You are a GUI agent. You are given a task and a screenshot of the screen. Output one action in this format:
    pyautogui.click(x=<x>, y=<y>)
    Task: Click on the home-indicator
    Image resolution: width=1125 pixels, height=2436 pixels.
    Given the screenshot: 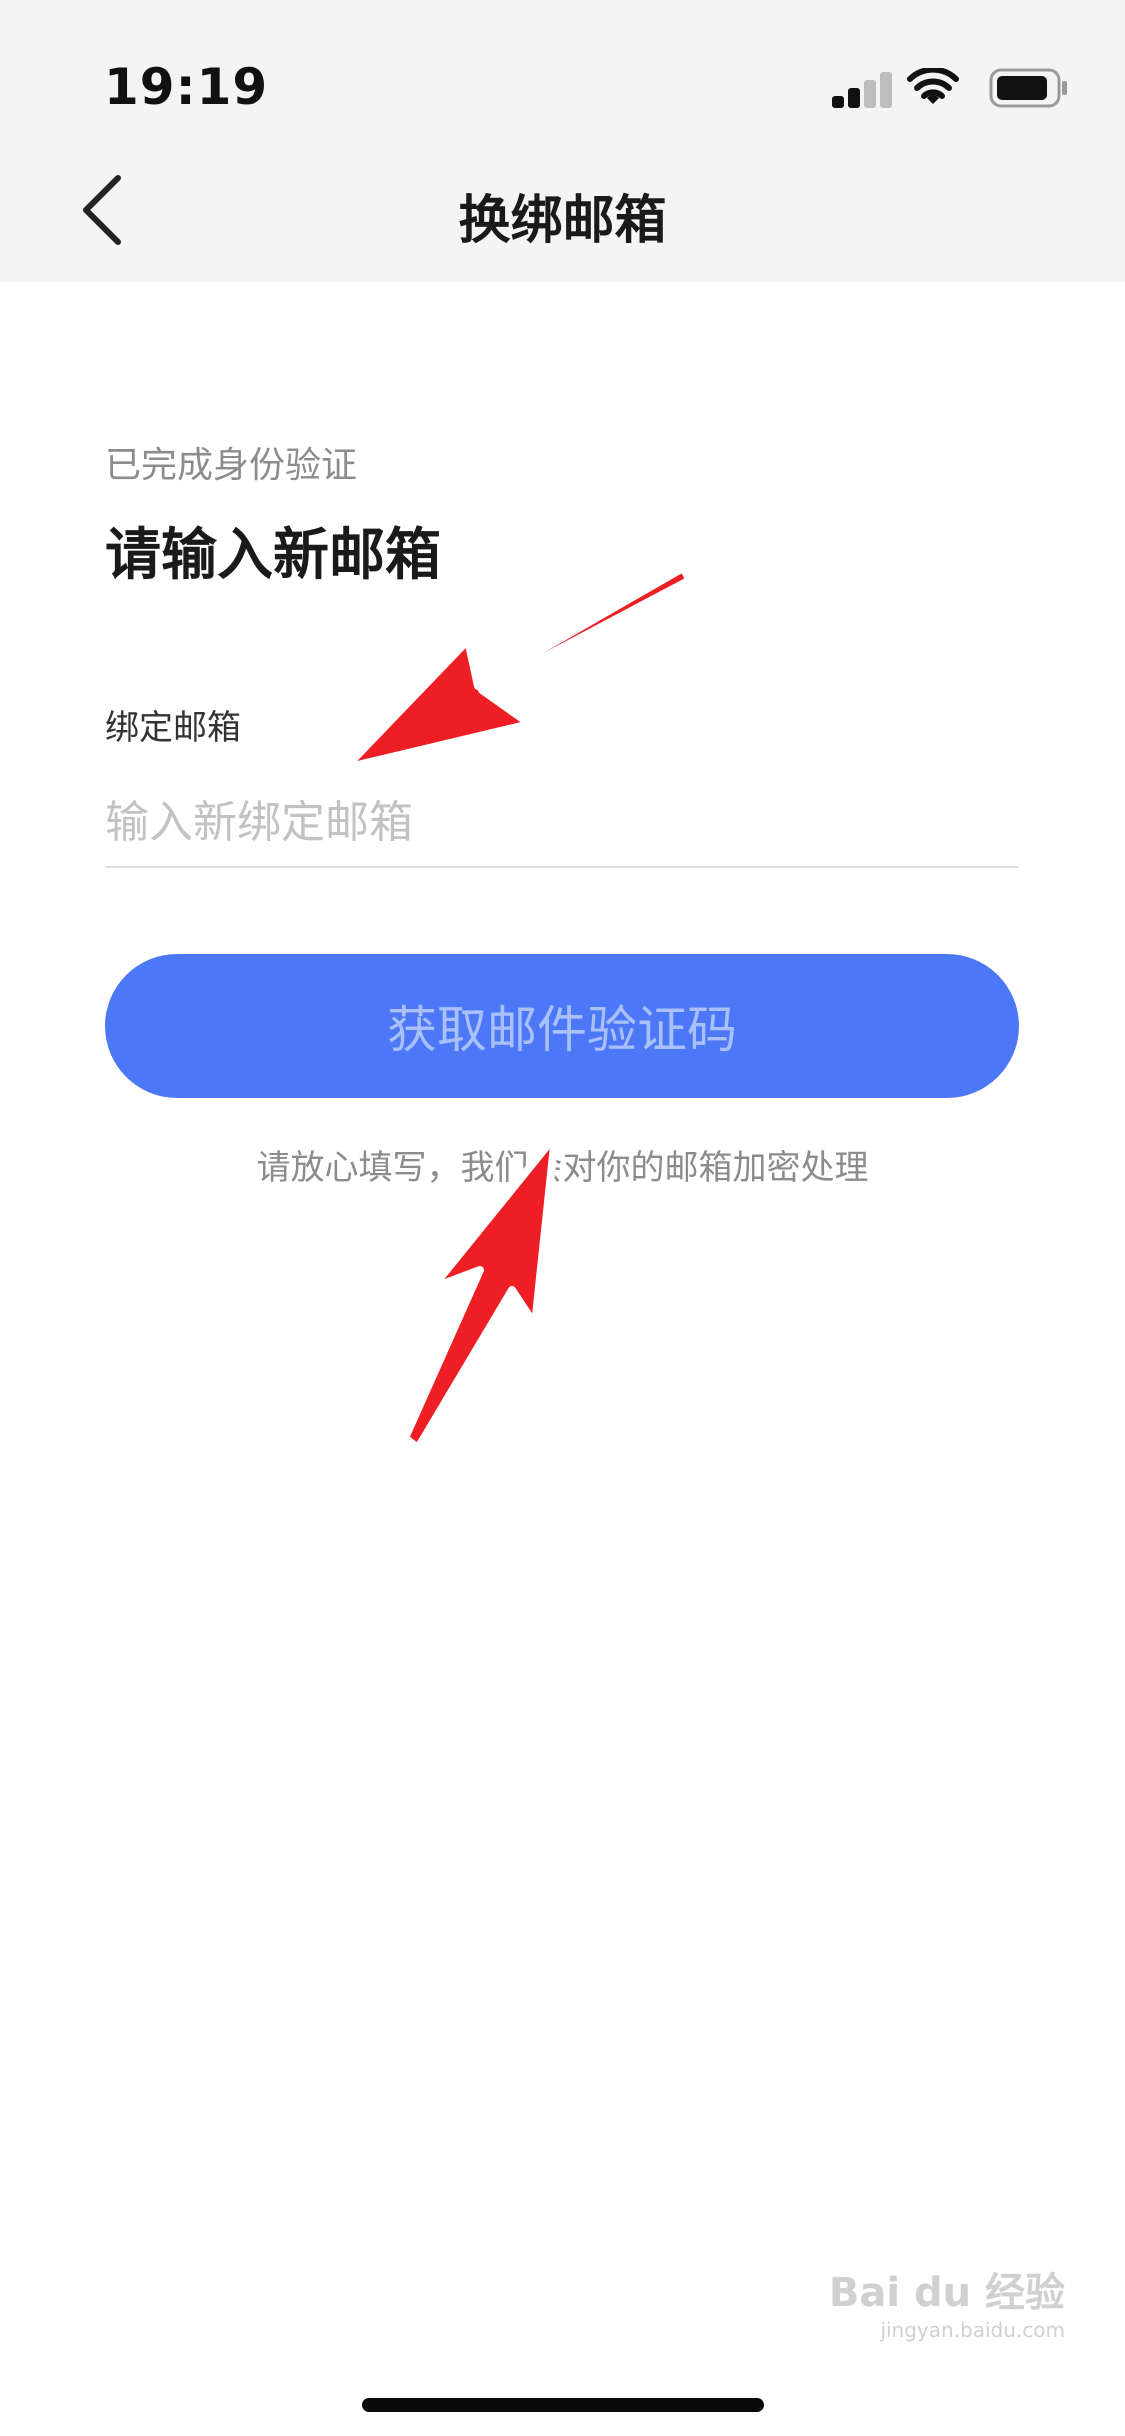 What is the action you would take?
    pyautogui.click(x=563, y=2405)
    